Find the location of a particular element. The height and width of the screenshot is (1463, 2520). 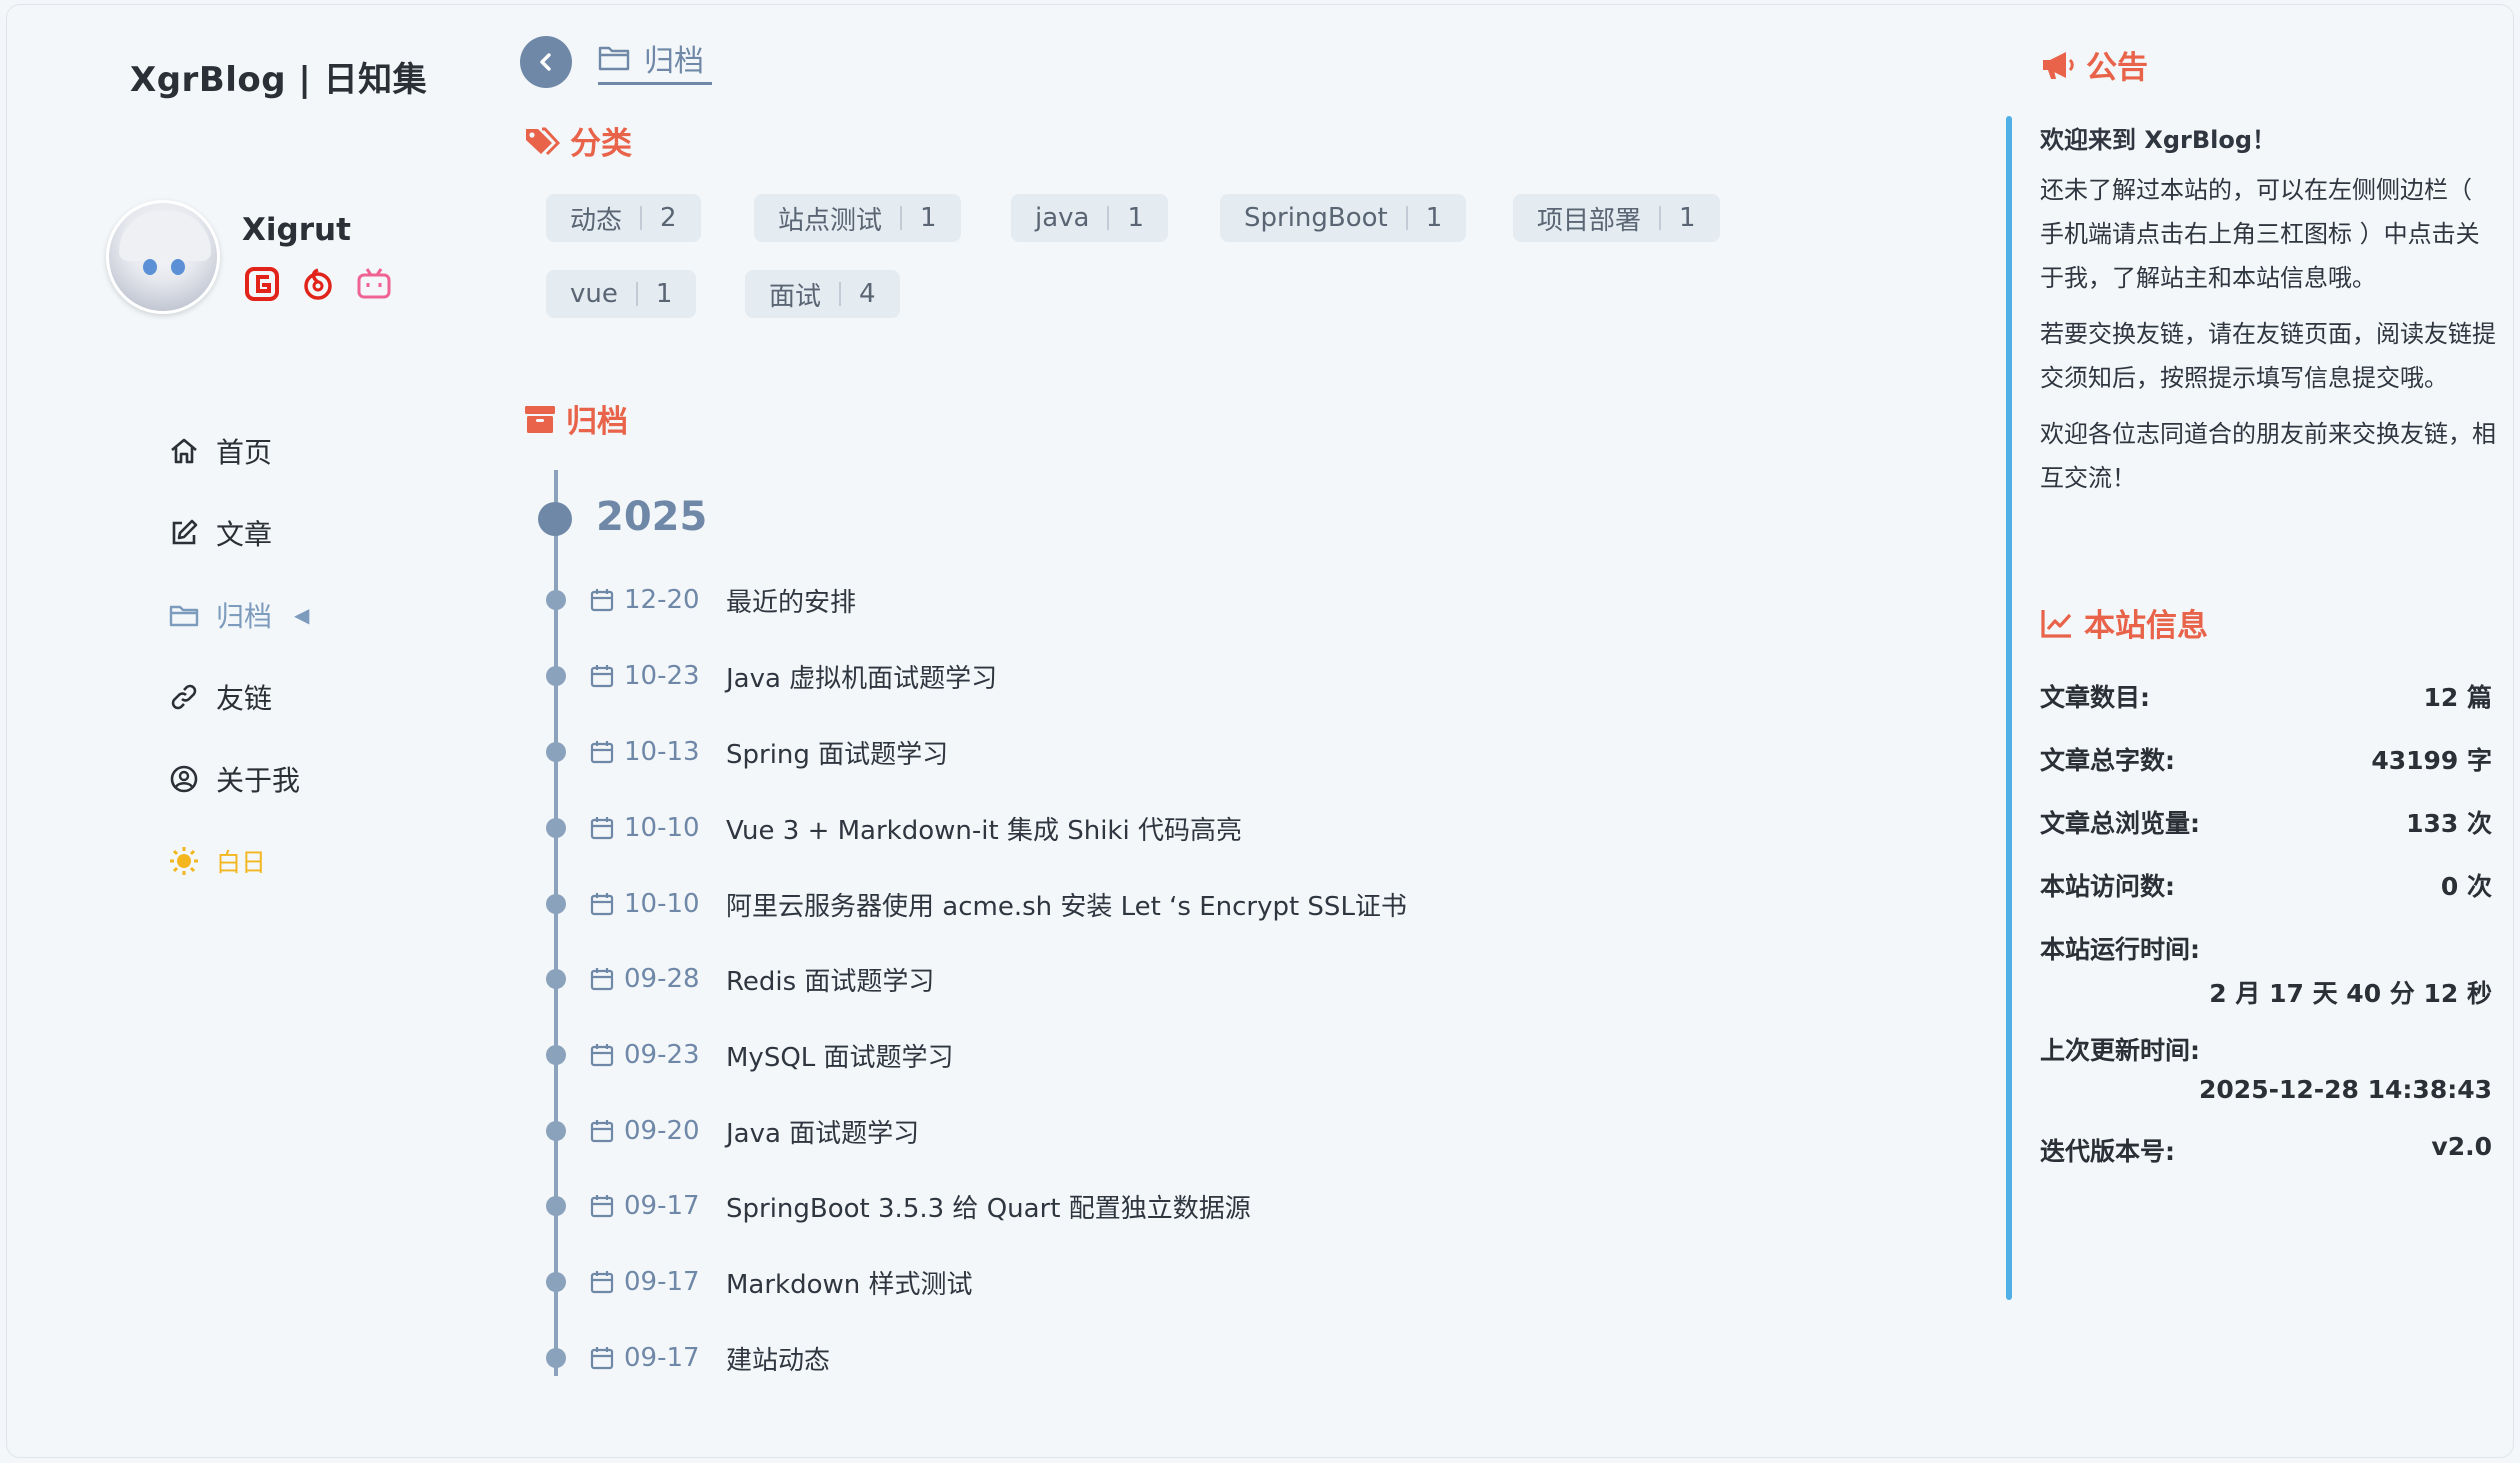

tag-name: 动态 is located at coordinates (596, 220).